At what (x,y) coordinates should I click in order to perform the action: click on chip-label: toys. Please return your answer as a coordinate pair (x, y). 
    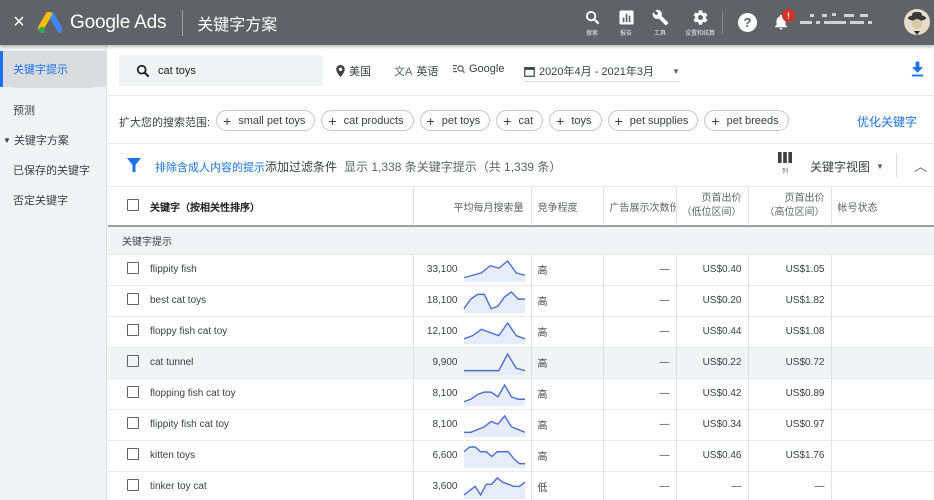
    Looking at the image, I should click on (581, 120).